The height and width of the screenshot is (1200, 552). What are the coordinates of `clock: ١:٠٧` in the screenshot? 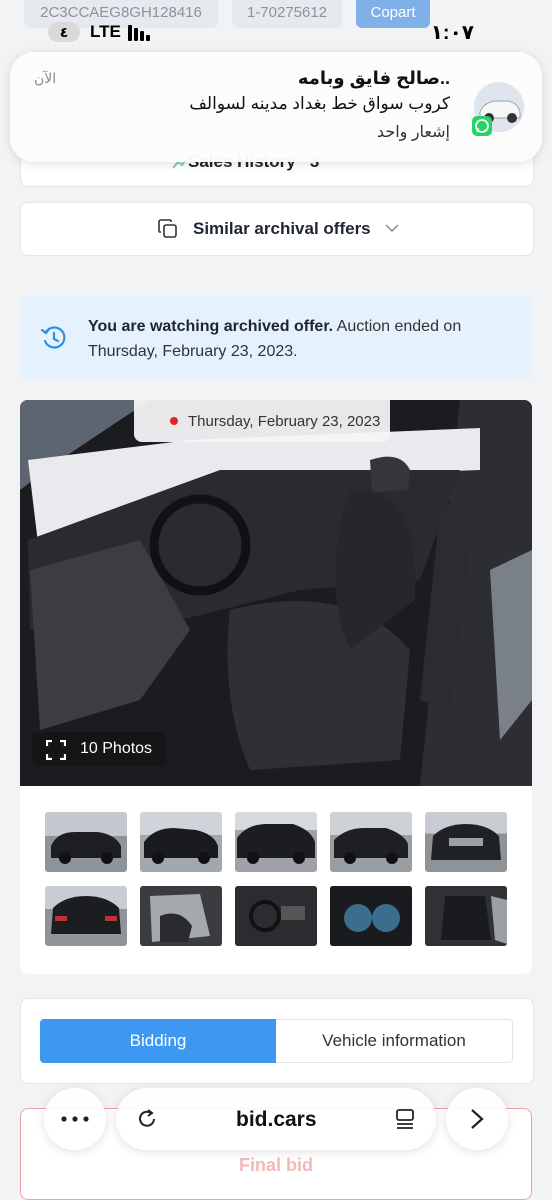 It's located at (452, 33).